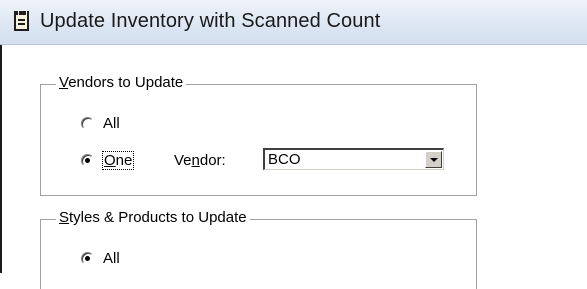 This screenshot has height=289, width=587. I want to click on vendors-one-label: One, so click(118, 160).